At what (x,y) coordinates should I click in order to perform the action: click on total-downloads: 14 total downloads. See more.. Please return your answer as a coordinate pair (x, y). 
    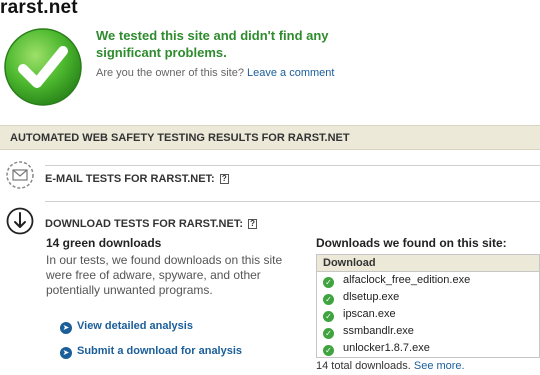
    Looking at the image, I should click on (390, 366).